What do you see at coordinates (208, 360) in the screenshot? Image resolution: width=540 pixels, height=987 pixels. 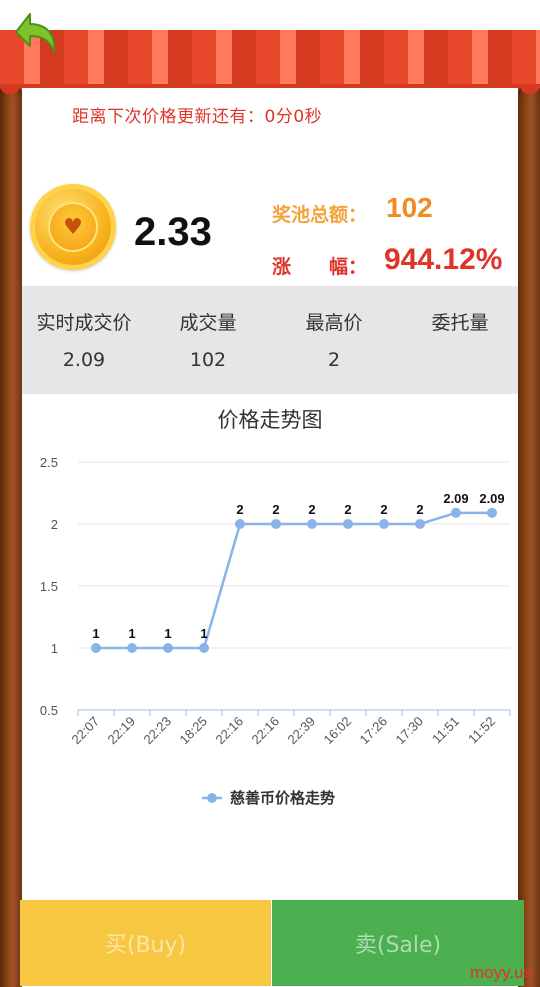 I see `stat-value: 102` at bounding box center [208, 360].